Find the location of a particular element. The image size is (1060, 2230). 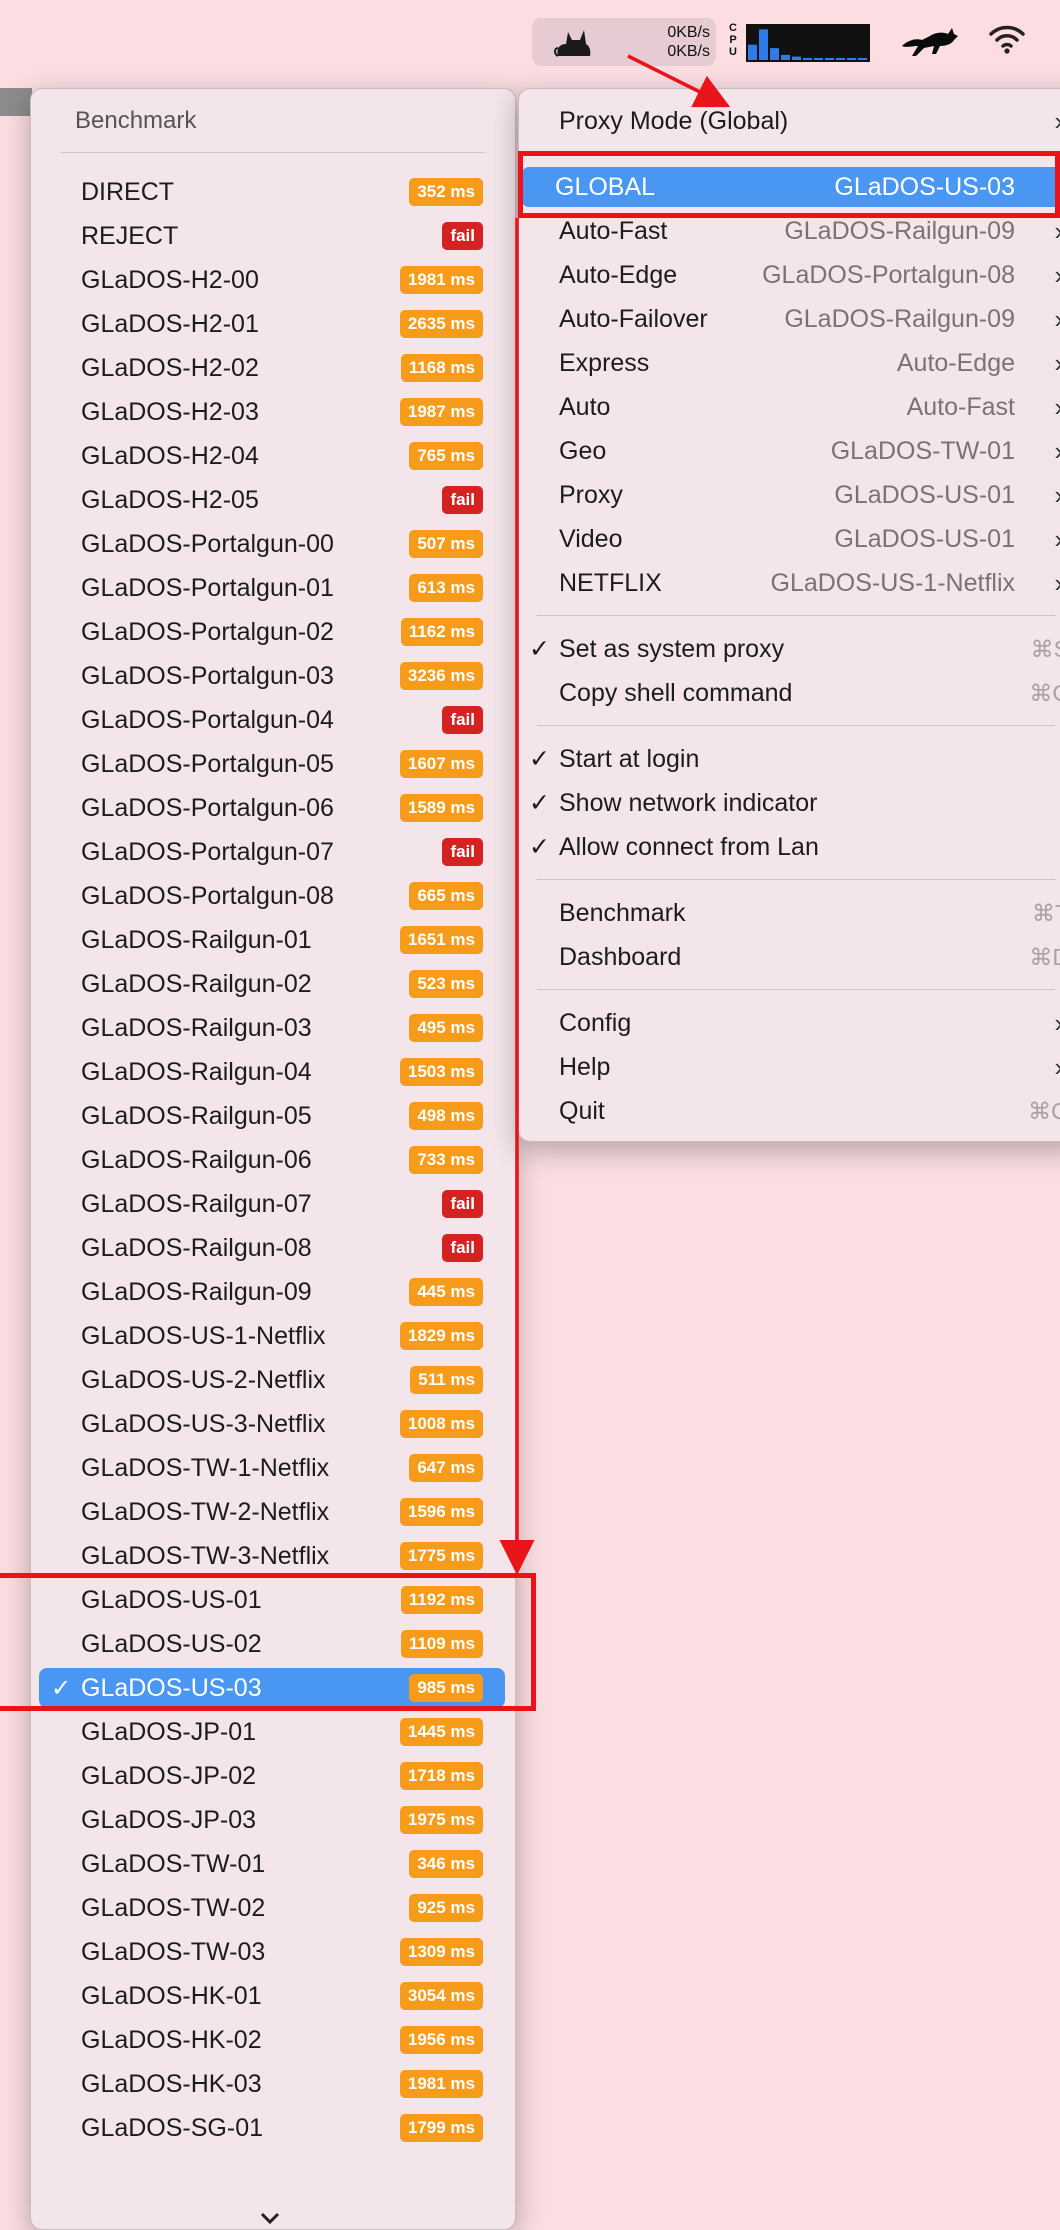

cpu-graph is located at coordinates (808, 43).